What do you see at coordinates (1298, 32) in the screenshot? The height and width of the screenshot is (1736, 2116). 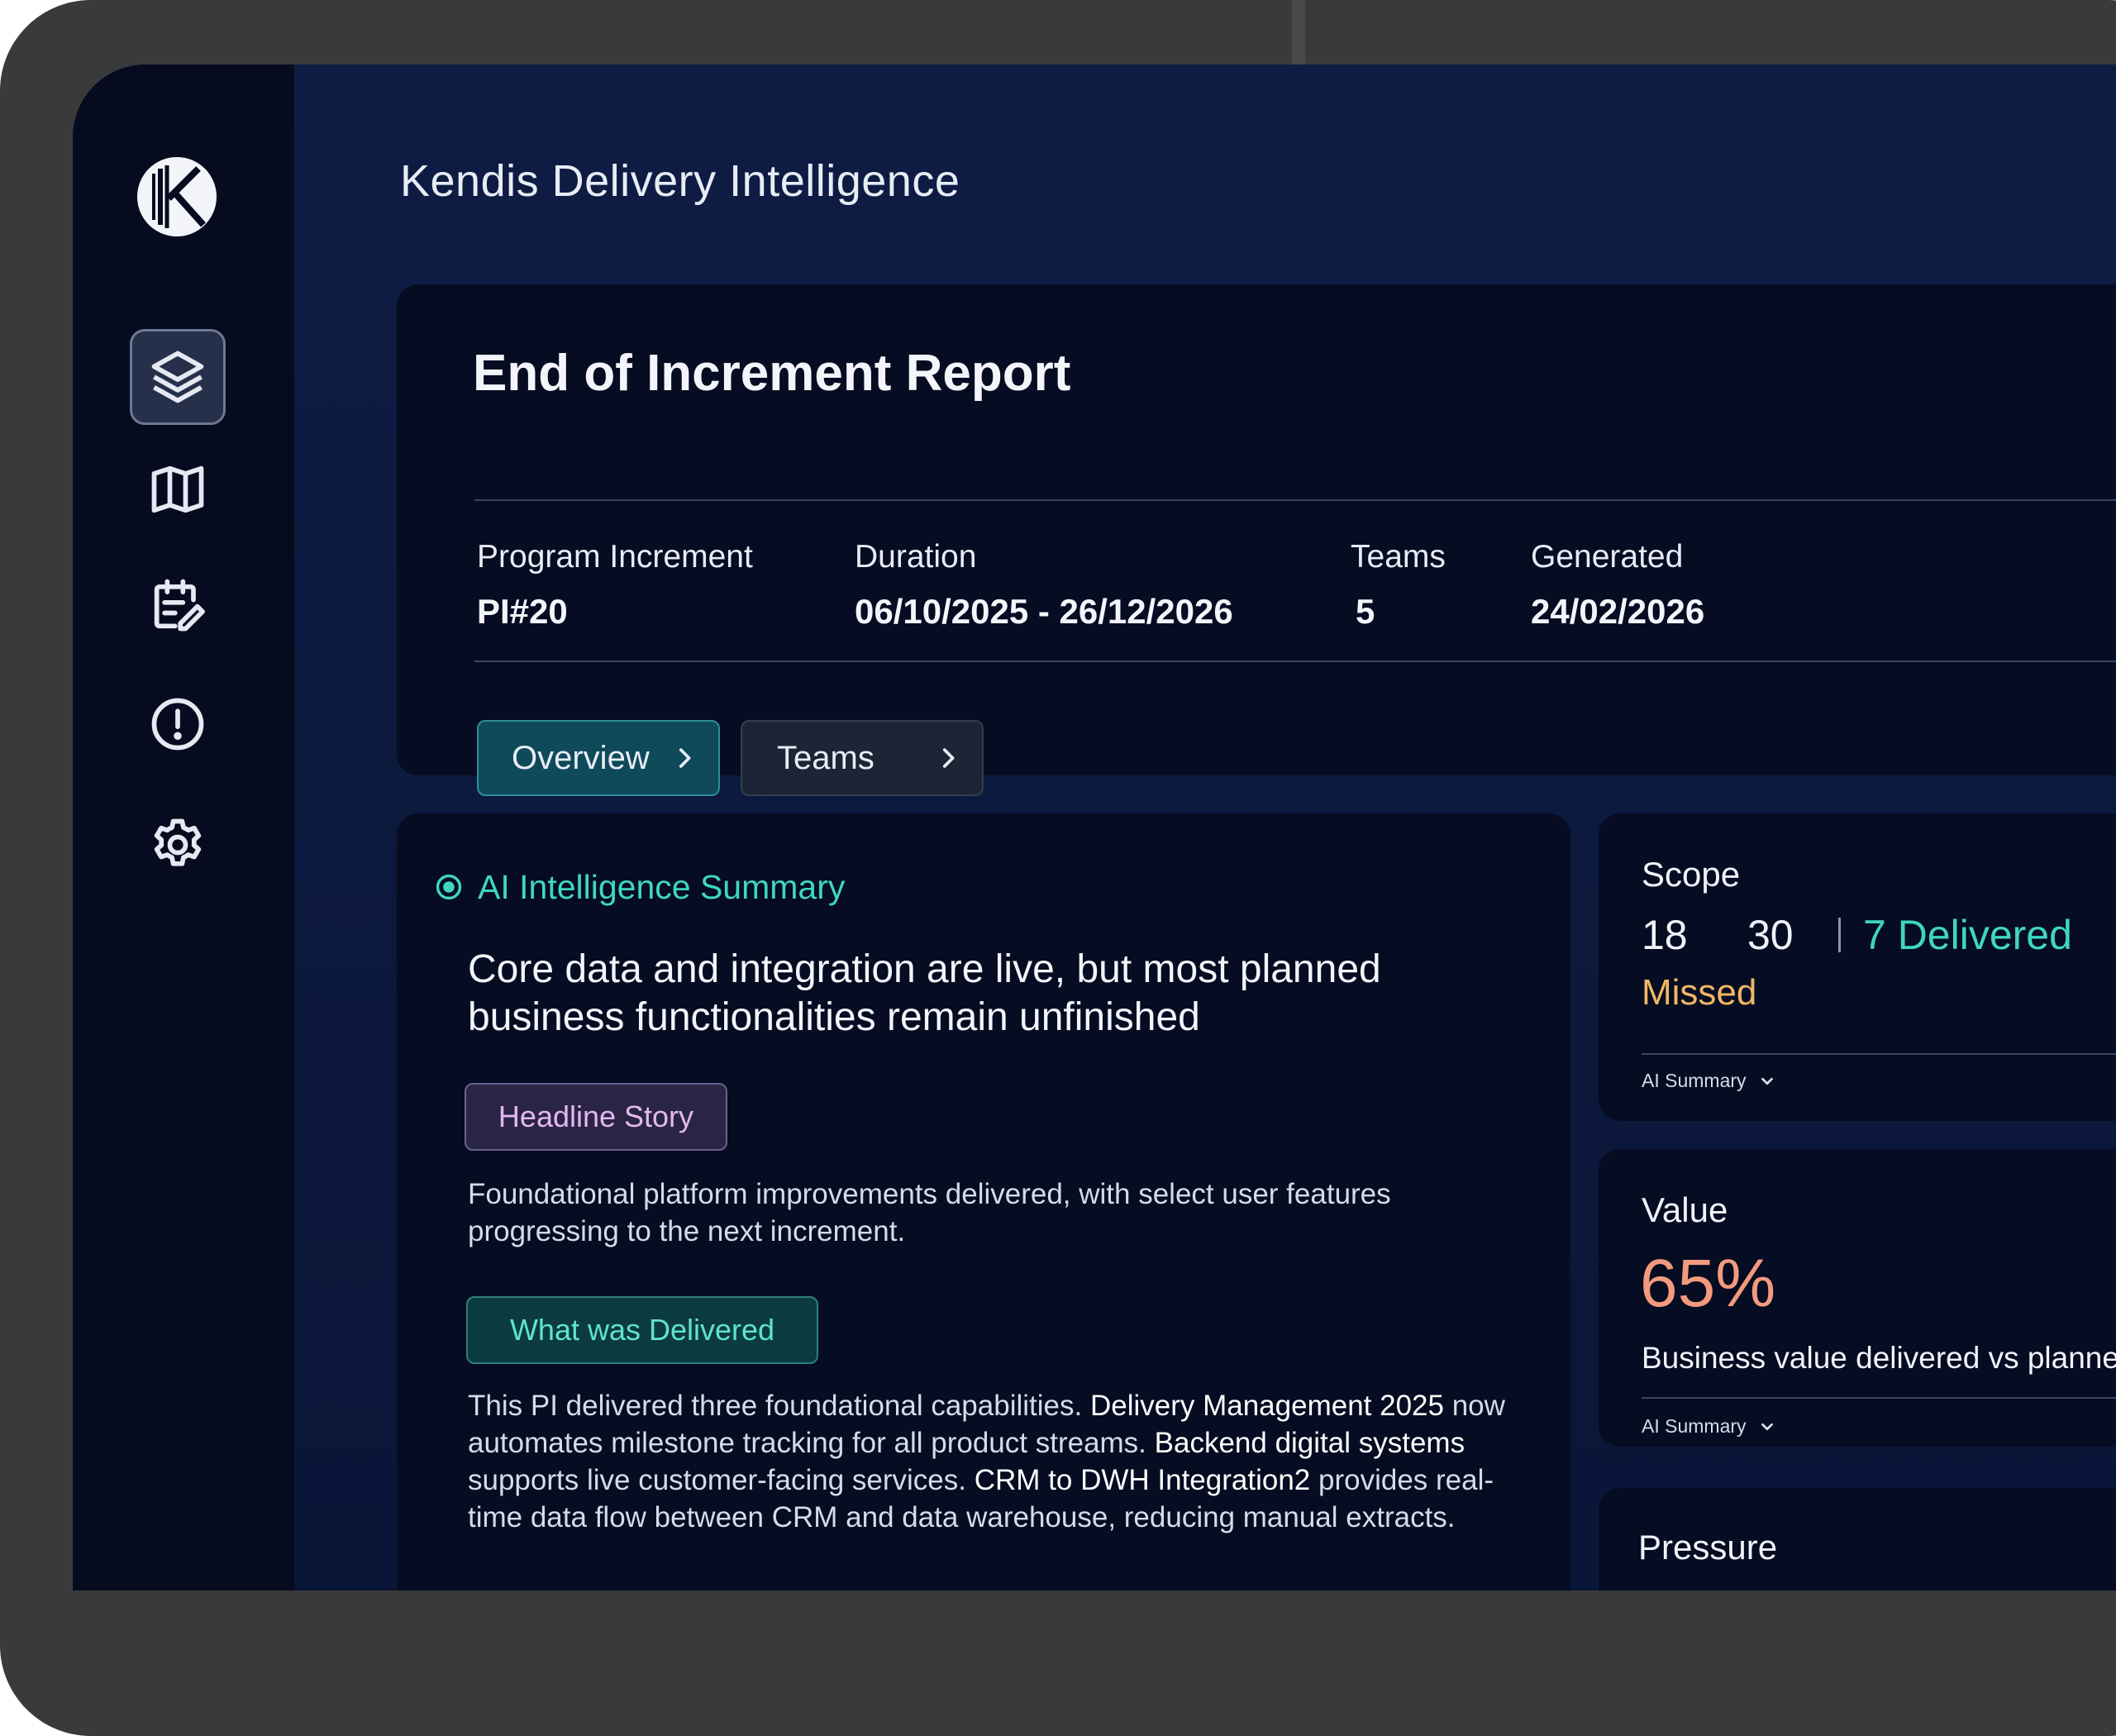 I see `bezel-seam` at bounding box center [1298, 32].